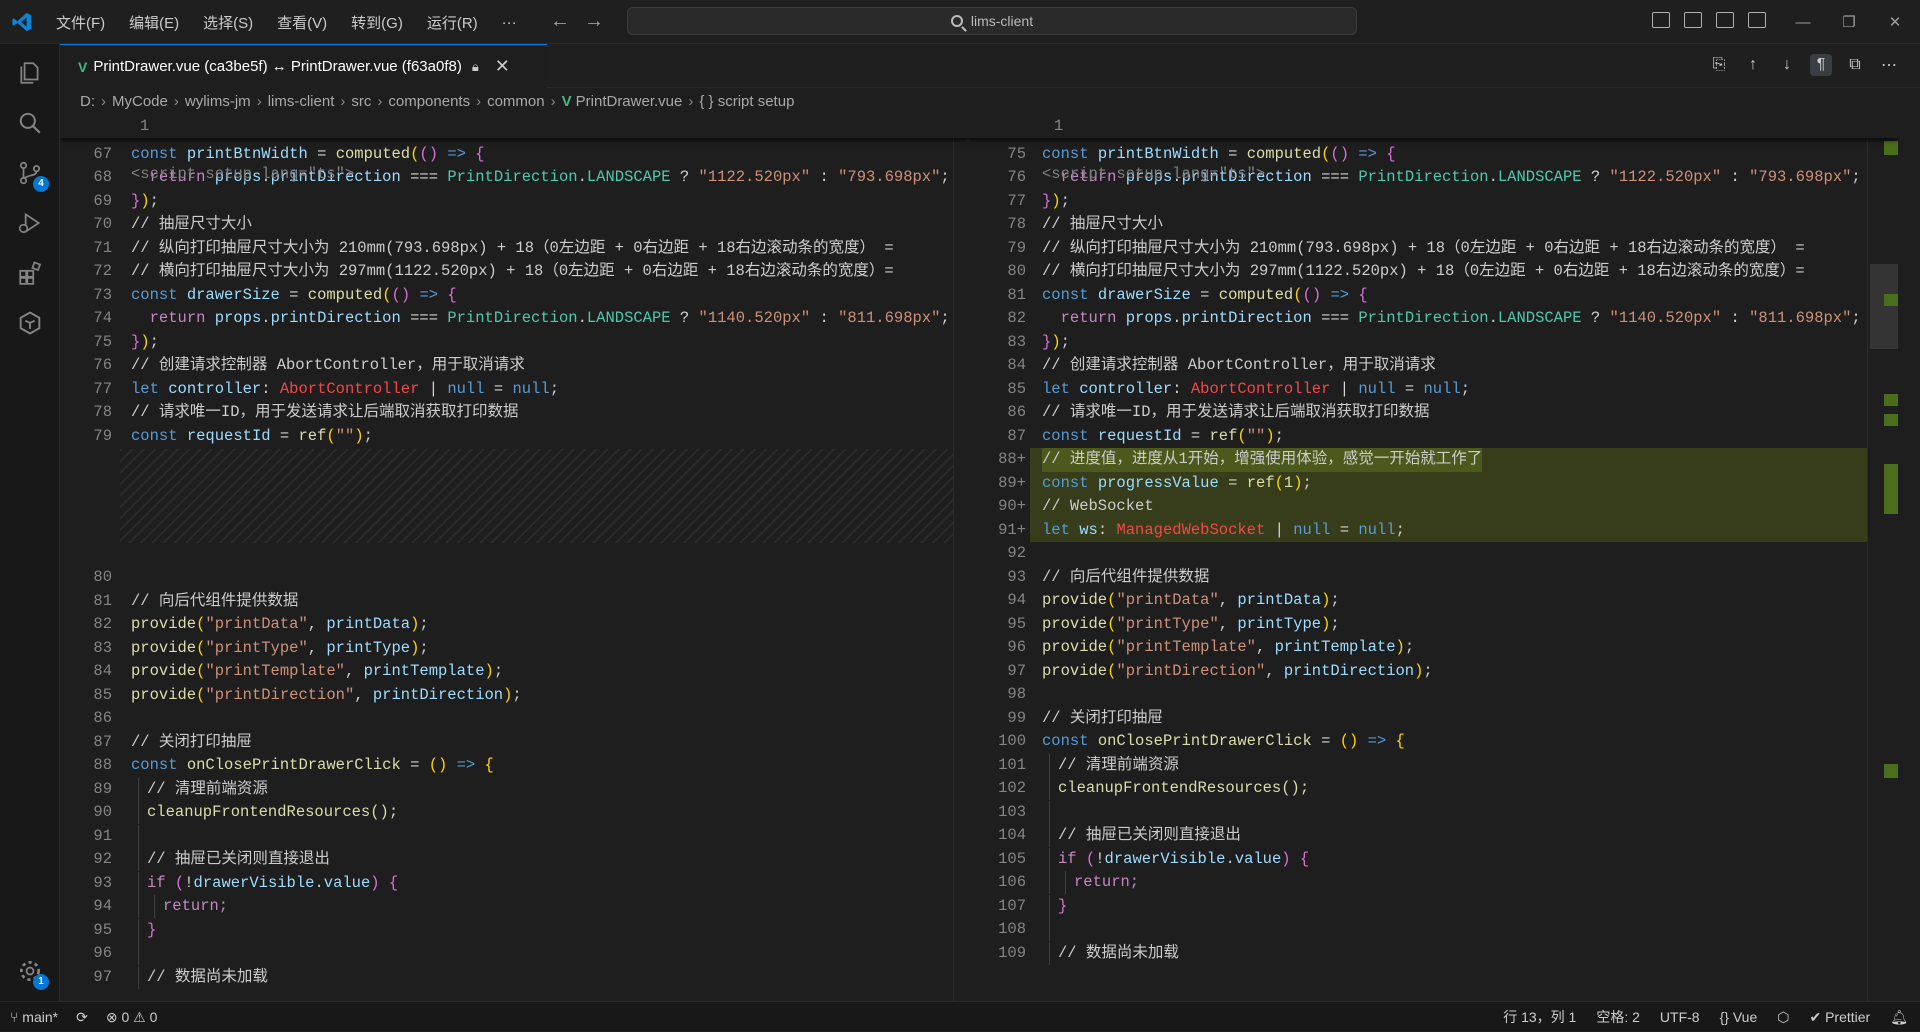 Image resolution: width=1920 pixels, height=1032 pixels. Describe the element at coordinates (30, 273) in the screenshot. I see `extensions-icon` at that location.